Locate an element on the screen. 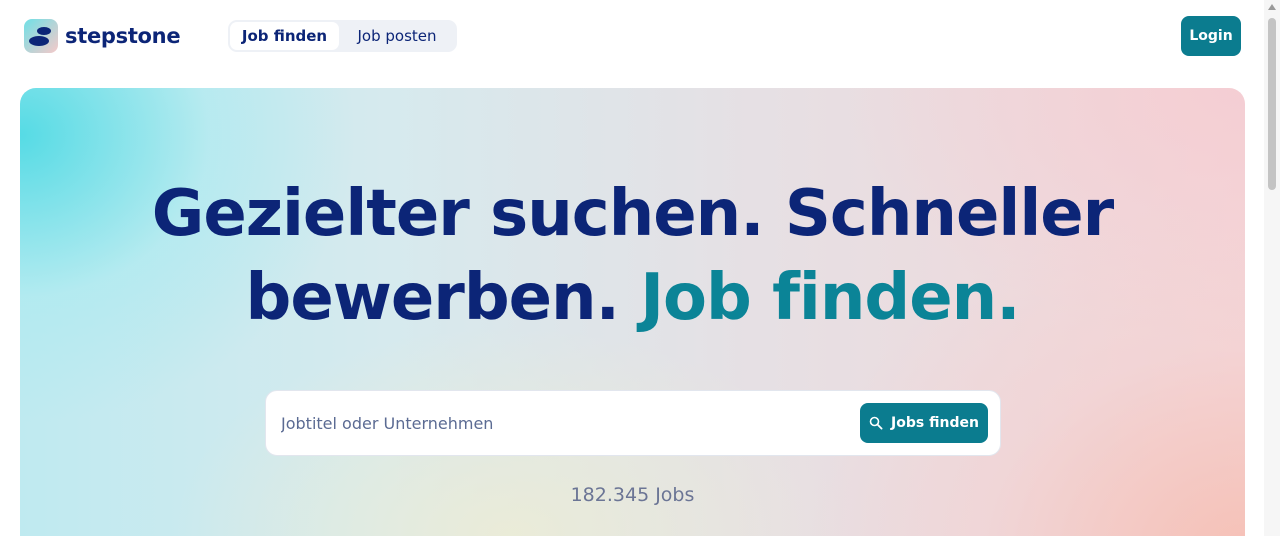  job-count: 182.345 Jobs is located at coordinates (632, 495).